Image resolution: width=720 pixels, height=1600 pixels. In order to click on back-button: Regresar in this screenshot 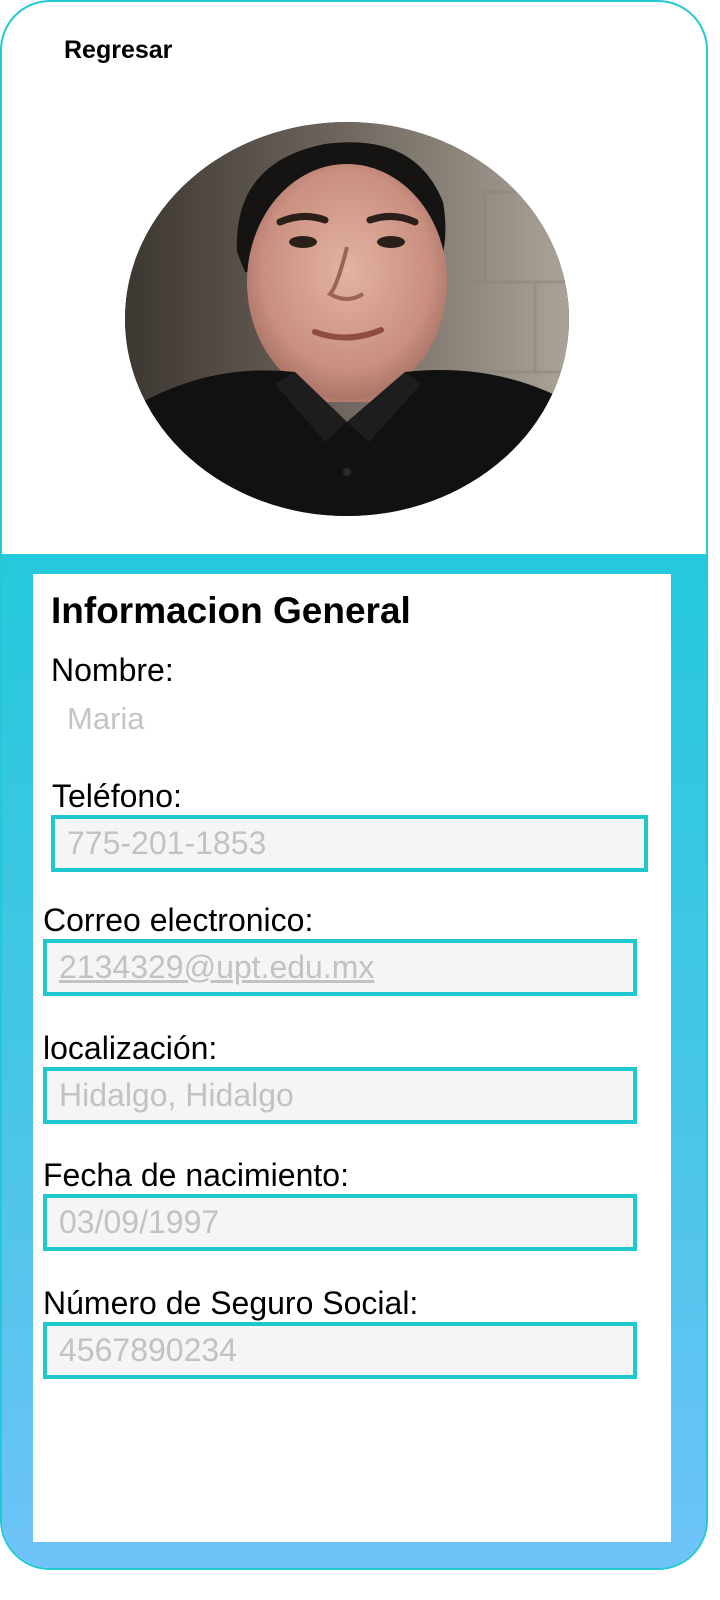, I will do `click(118, 50)`.